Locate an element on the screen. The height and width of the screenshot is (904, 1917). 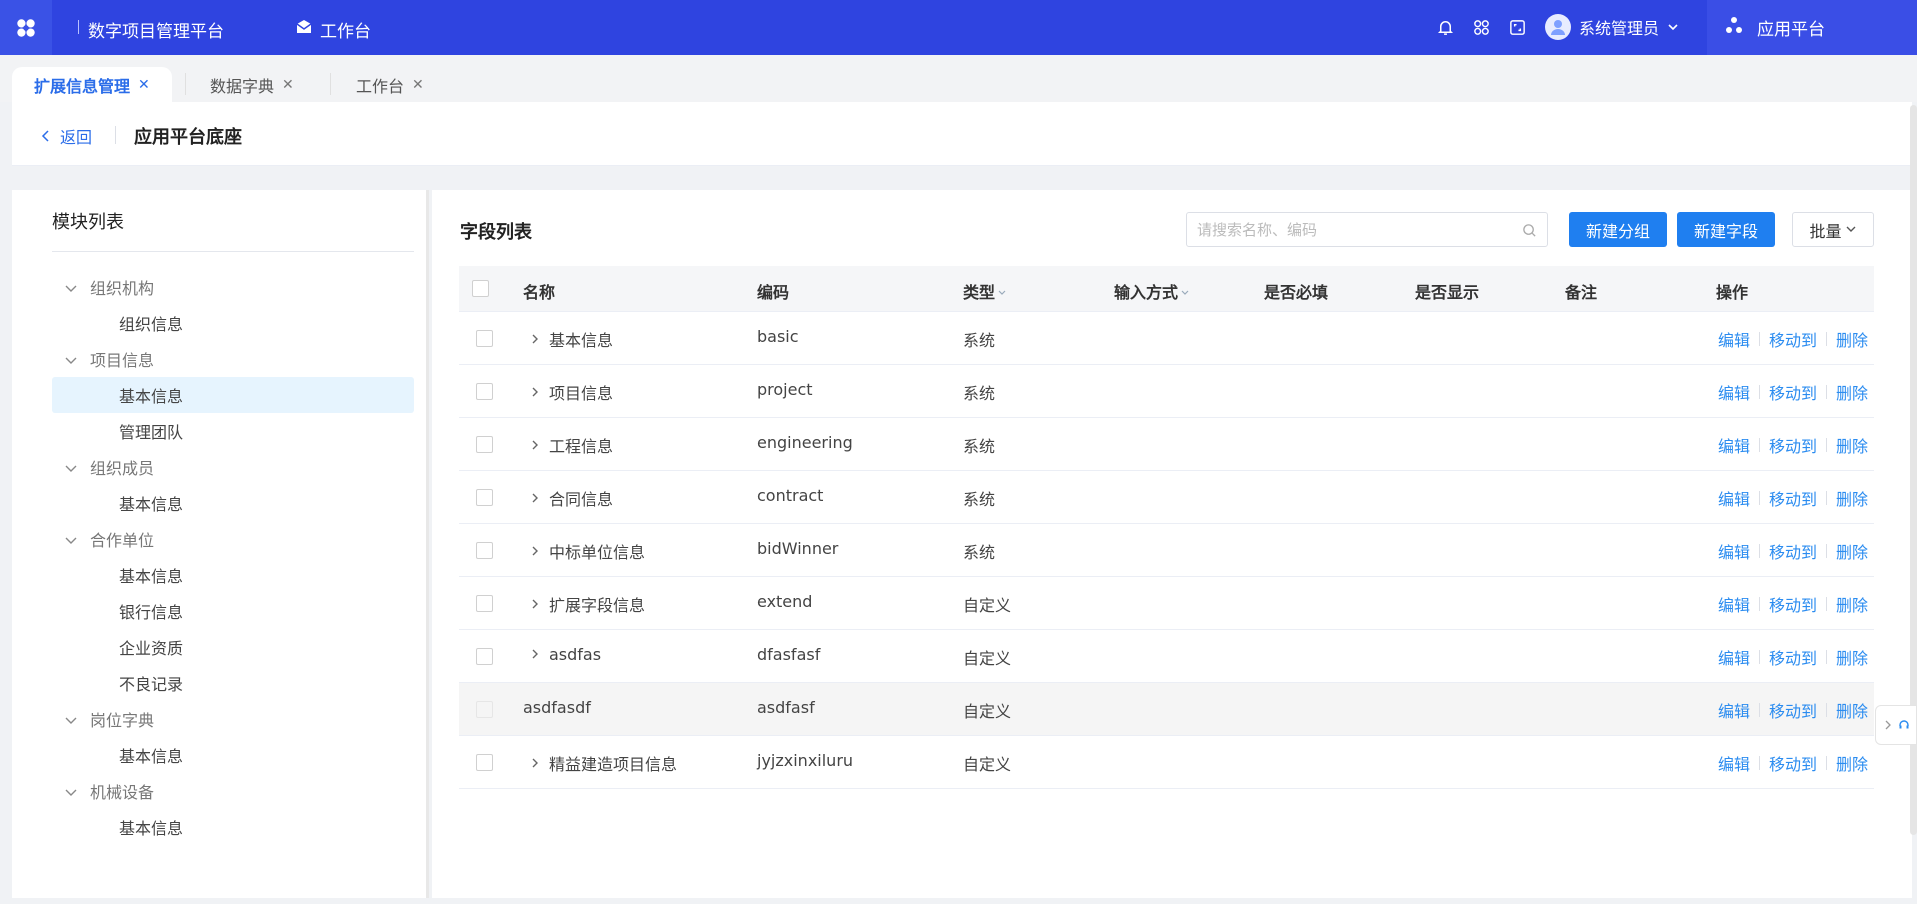
workbench-link: 工作台 is located at coordinates (333, 29).